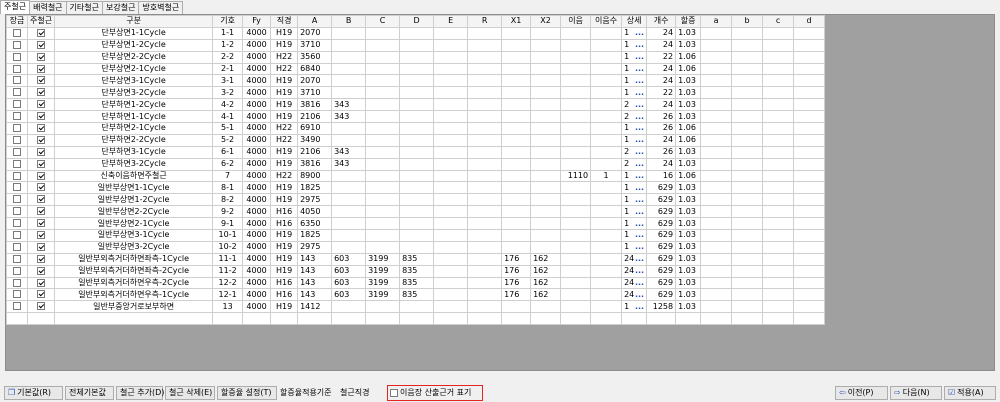 The image size is (1000, 402). I want to click on cell-x2: 162, so click(546, 283).